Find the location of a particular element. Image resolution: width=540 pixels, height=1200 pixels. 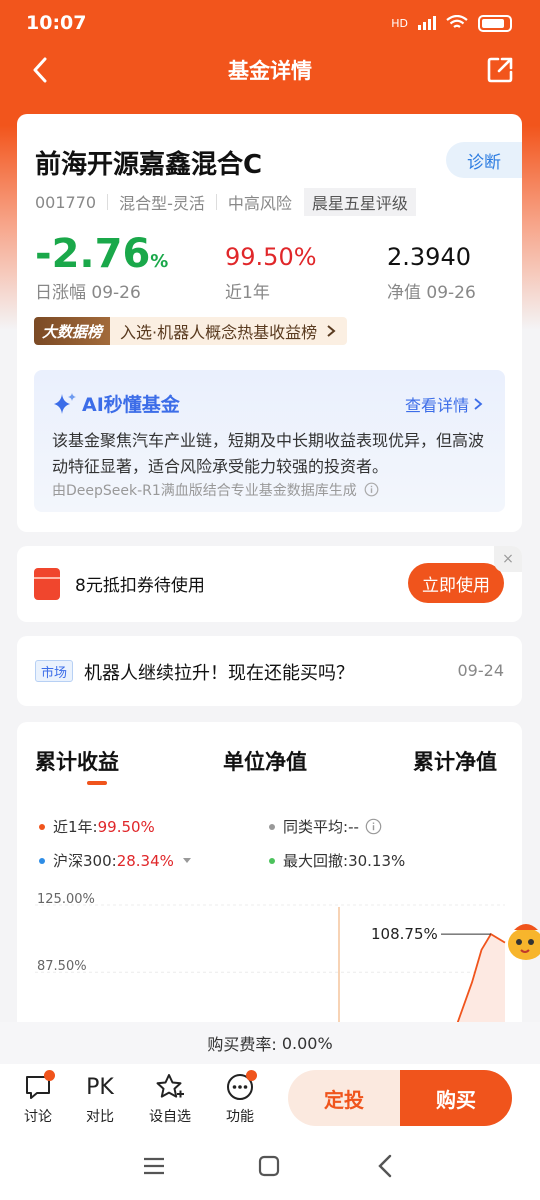

fee-bar: 购买费率: 0.00% is located at coordinates (270, 1043).